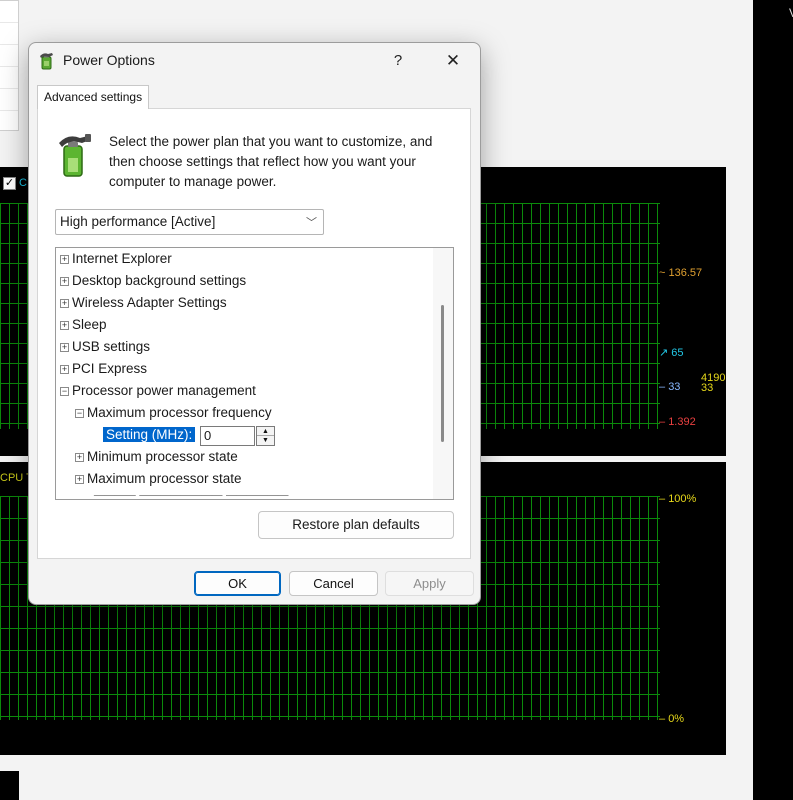  What do you see at coordinates (149, 302) in the screenshot?
I see `tree-item-label: Wireless Adapter Settings` at bounding box center [149, 302].